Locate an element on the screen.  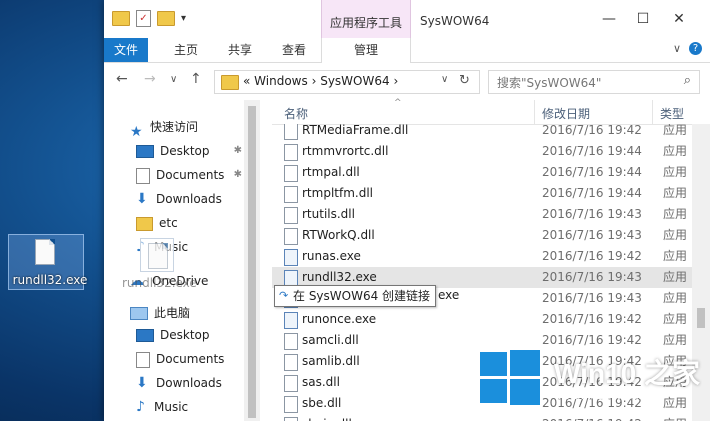
address-dropdown-icon: ∨ is located at coordinates (444, 79).